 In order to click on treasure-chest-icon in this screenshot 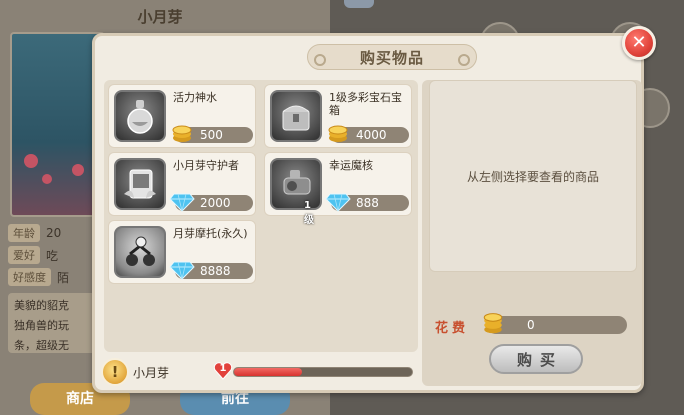, I will do `click(296, 116)`.